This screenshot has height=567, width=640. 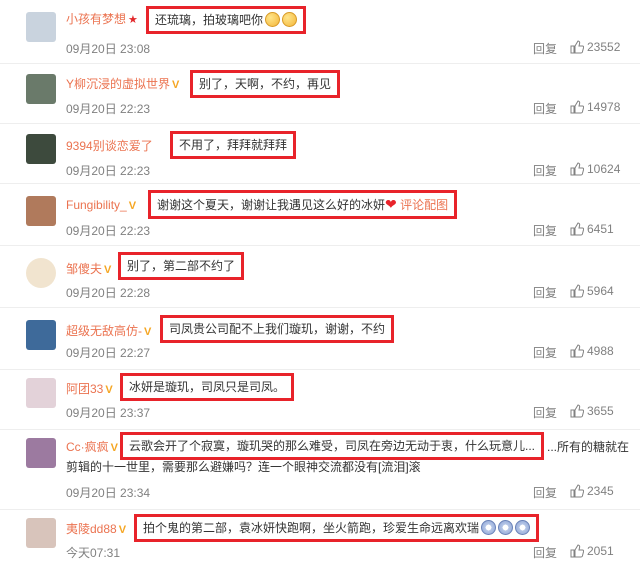 I want to click on username: Cc·疯疯 V, so click(x=92, y=446).